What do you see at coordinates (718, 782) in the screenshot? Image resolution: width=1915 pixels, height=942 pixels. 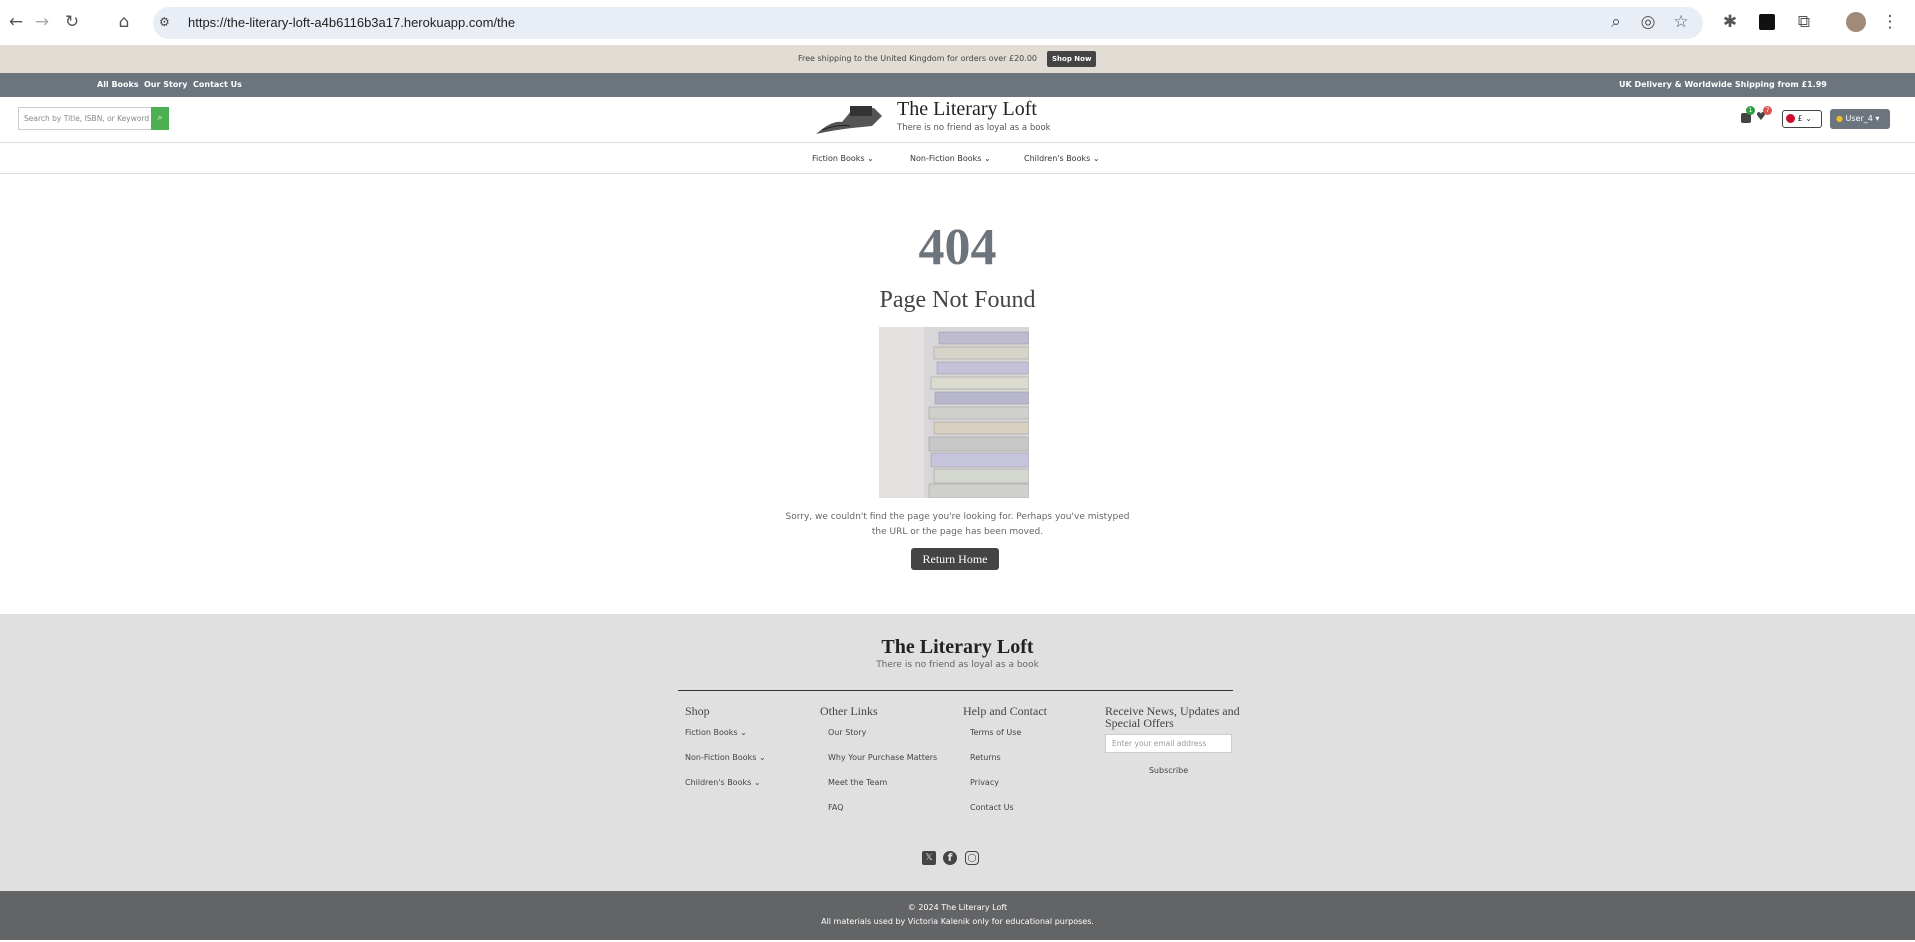 I see `link-label: Children's Books` at bounding box center [718, 782].